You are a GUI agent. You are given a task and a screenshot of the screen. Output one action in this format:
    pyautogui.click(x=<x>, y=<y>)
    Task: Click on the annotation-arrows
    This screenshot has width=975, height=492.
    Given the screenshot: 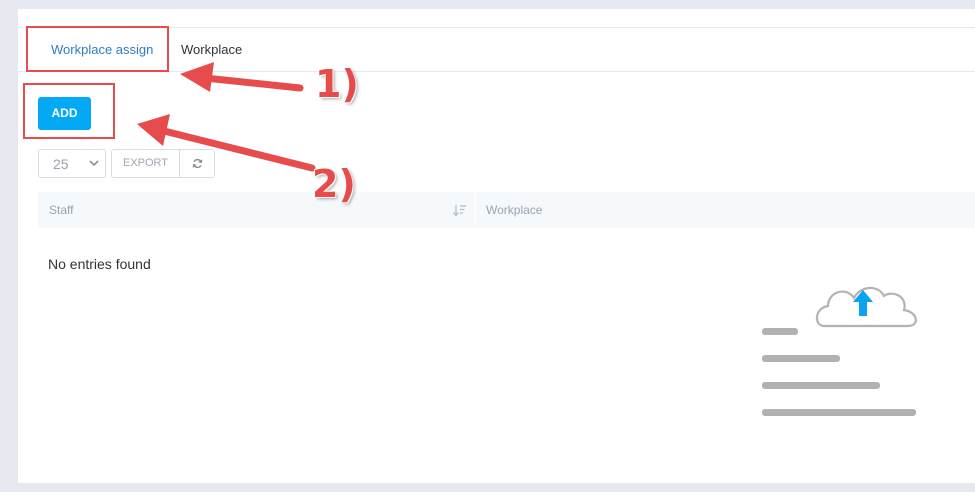 What is the action you would take?
    pyautogui.click(x=226, y=117)
    